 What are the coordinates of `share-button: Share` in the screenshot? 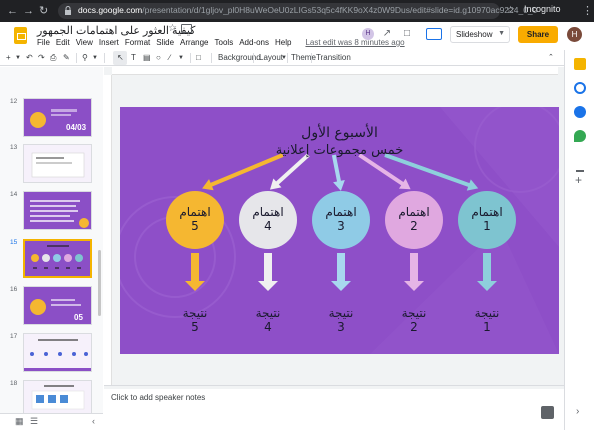 It's located at (538, 34).